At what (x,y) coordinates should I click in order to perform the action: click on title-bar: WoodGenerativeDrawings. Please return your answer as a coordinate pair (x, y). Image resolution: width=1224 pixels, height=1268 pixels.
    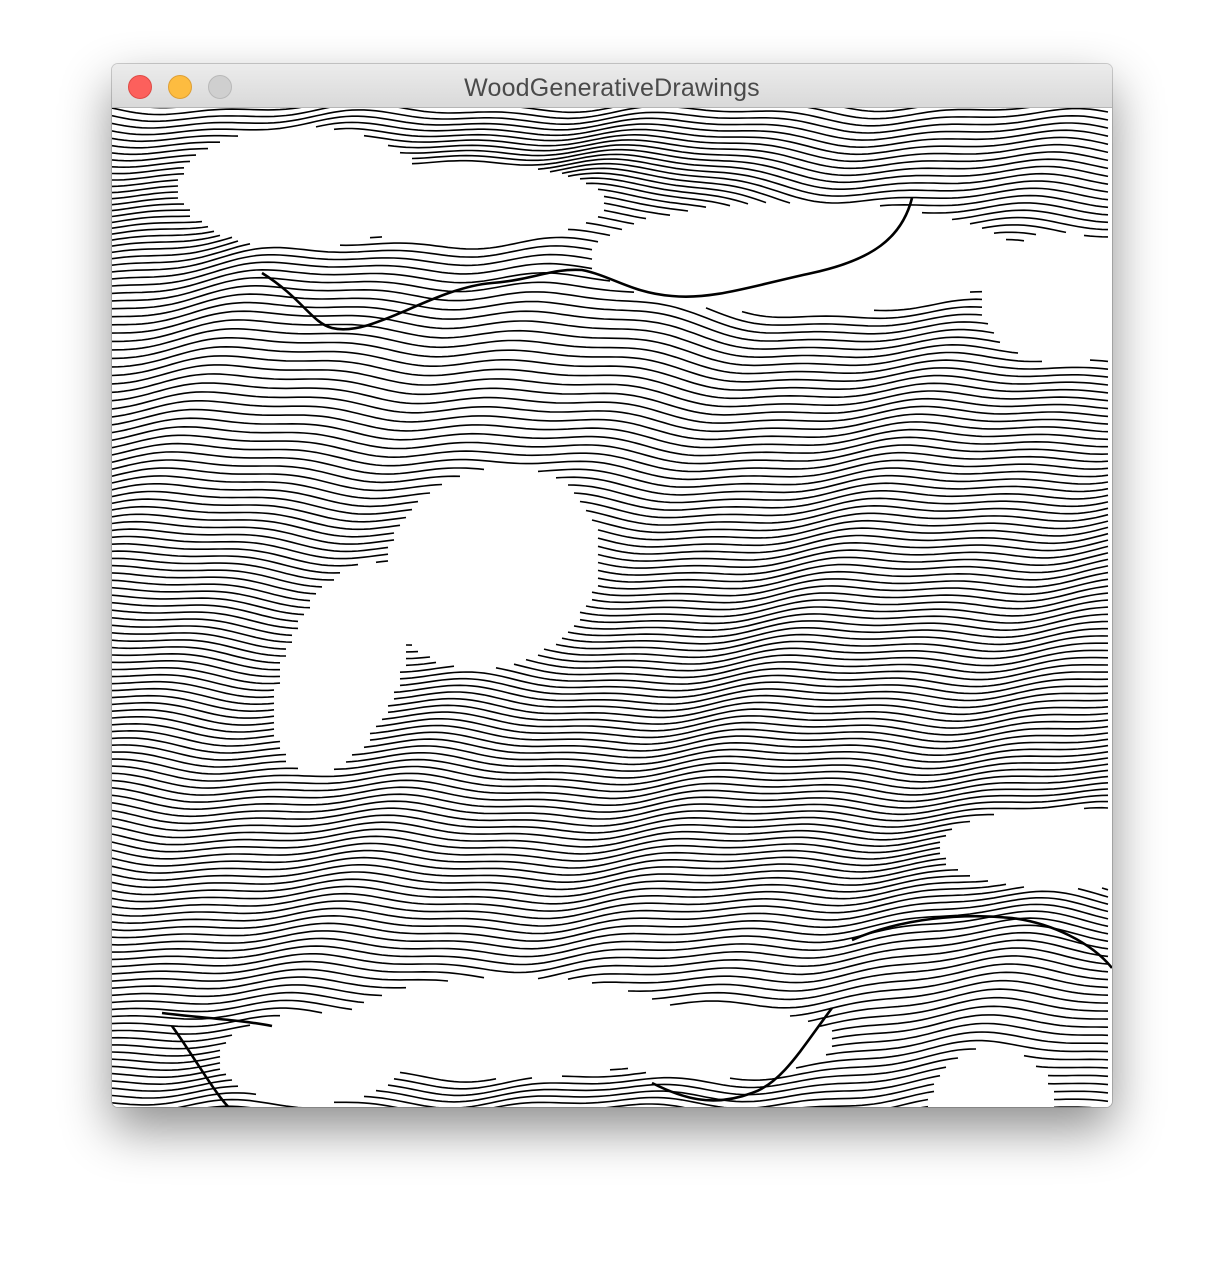
    Looking at the image, I should click on (612, 86).